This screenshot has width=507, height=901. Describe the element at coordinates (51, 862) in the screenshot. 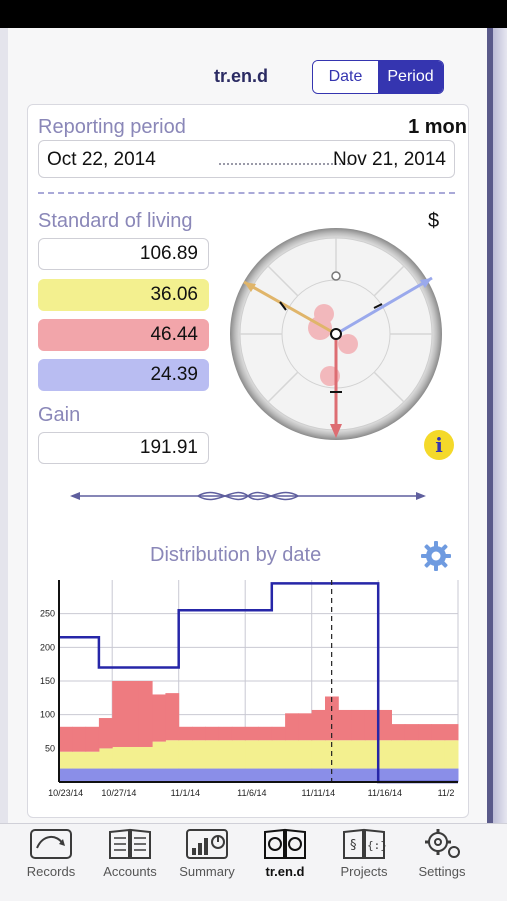

I see `tab-records: Records` at that location.